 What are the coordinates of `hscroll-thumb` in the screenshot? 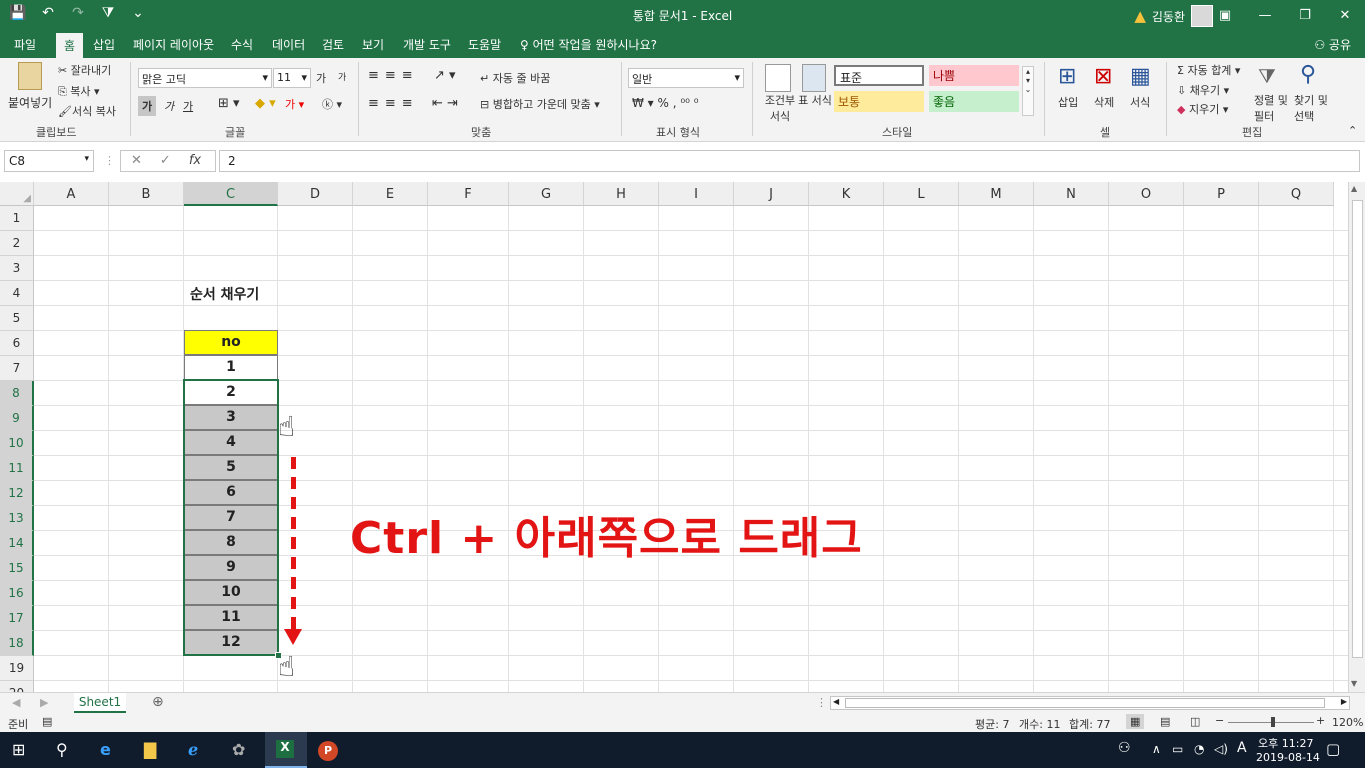 It's located at (1085, 703).